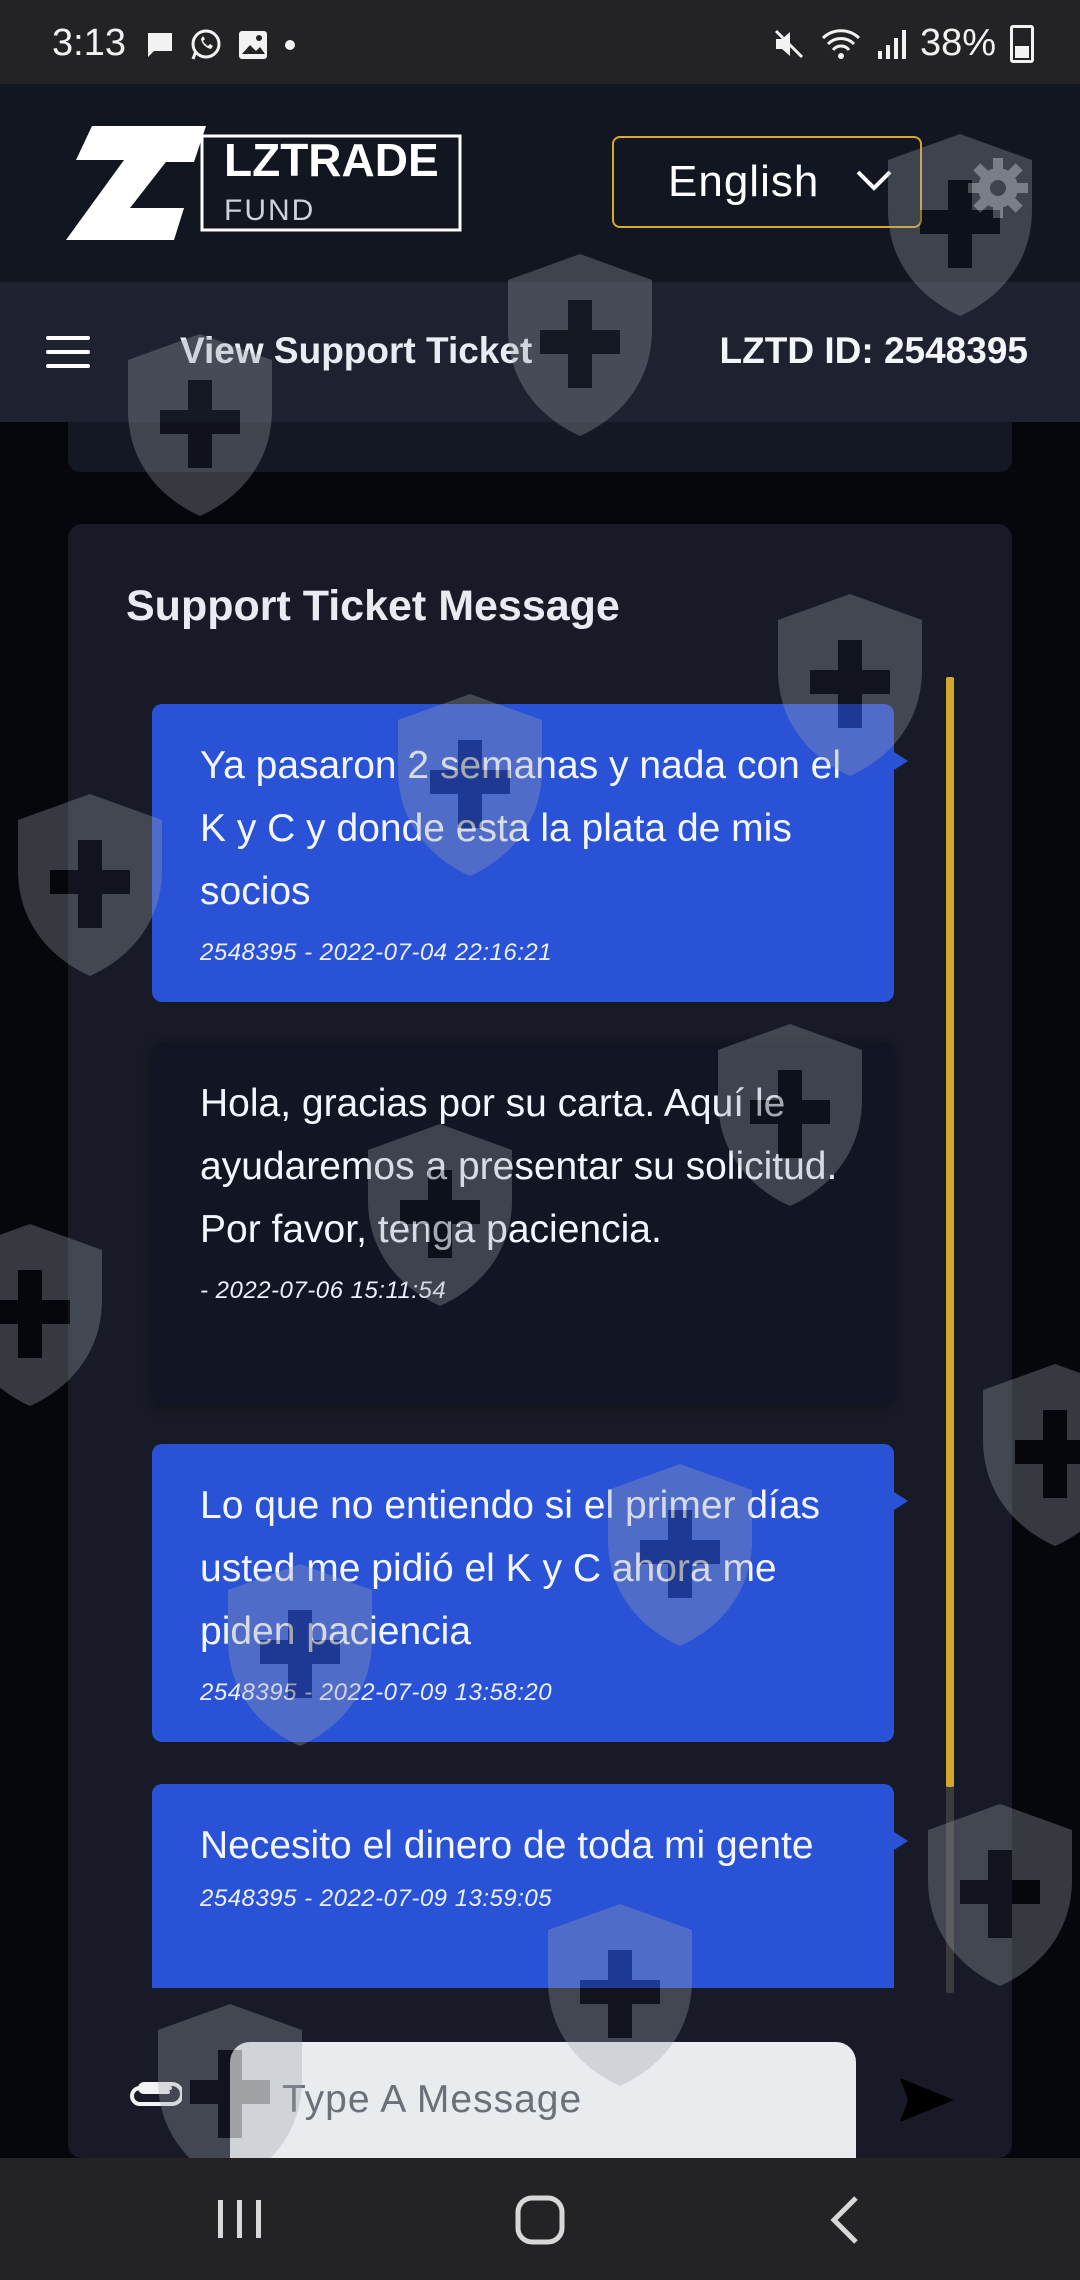  Describe the element at coordinates (507, 1845) in the screenshot. I see `message-text: Necesito el dinero de toda mi gente` at that location.